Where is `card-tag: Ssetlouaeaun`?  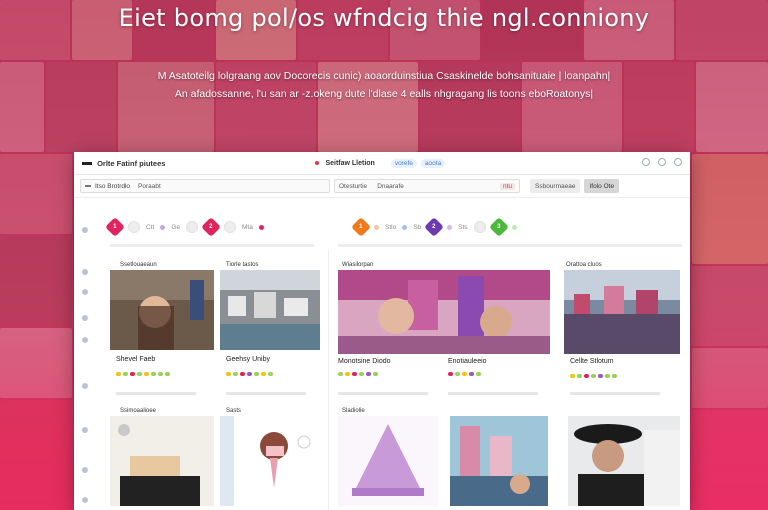 card-tag: Ssetlouaeaun is located at coordinates (138, 265).